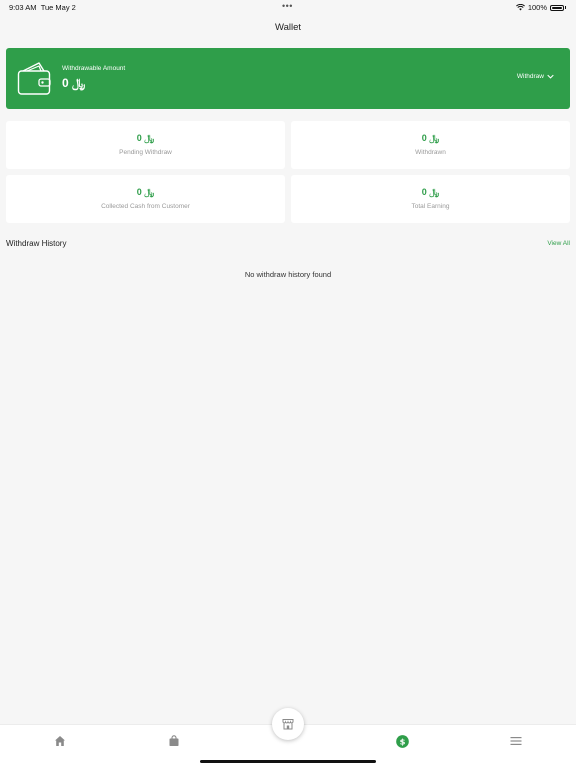 The width and height of the screenshot is (576, 768). What do you see at coordinates (36, 243) in the screenshot?
I see `withdraw-history-title: Withdraw History` at bounding box center [36, 243].